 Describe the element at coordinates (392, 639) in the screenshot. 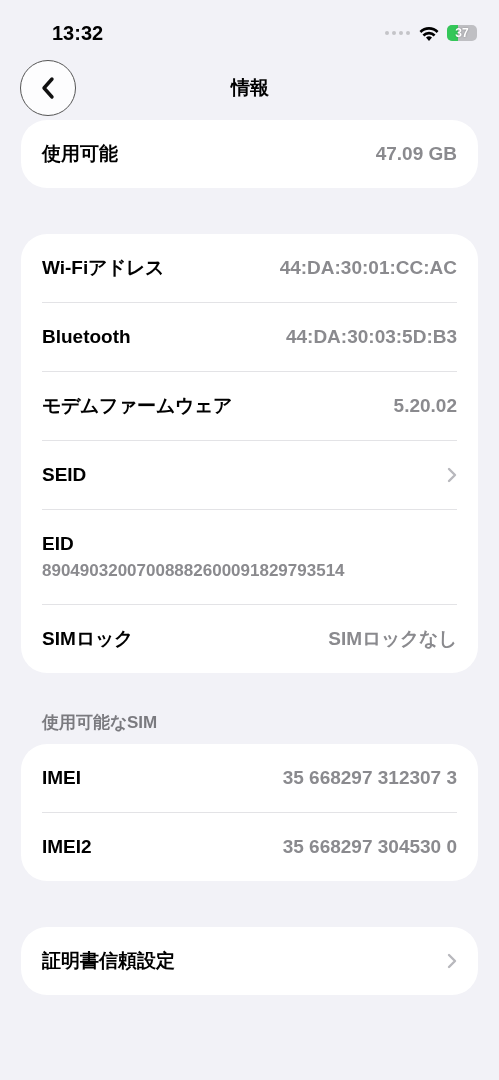

I see `row-value: SIMロックなし` at that location.